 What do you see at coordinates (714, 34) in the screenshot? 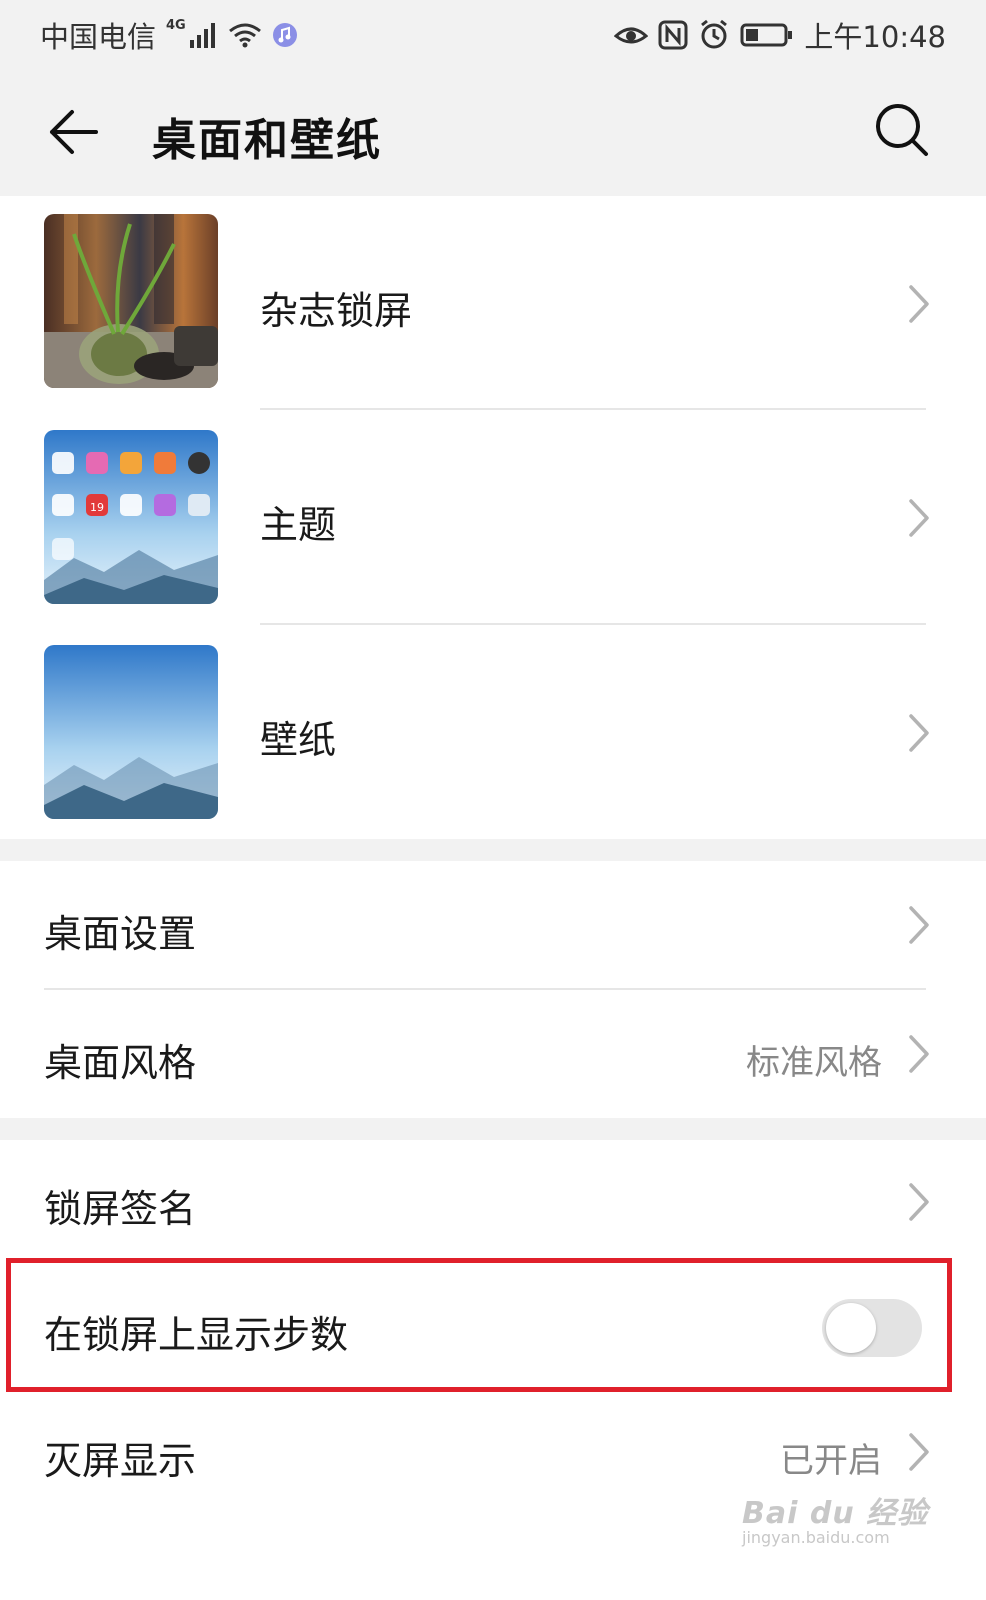
I see `alarm-icon` at bounding box center [714, 34].